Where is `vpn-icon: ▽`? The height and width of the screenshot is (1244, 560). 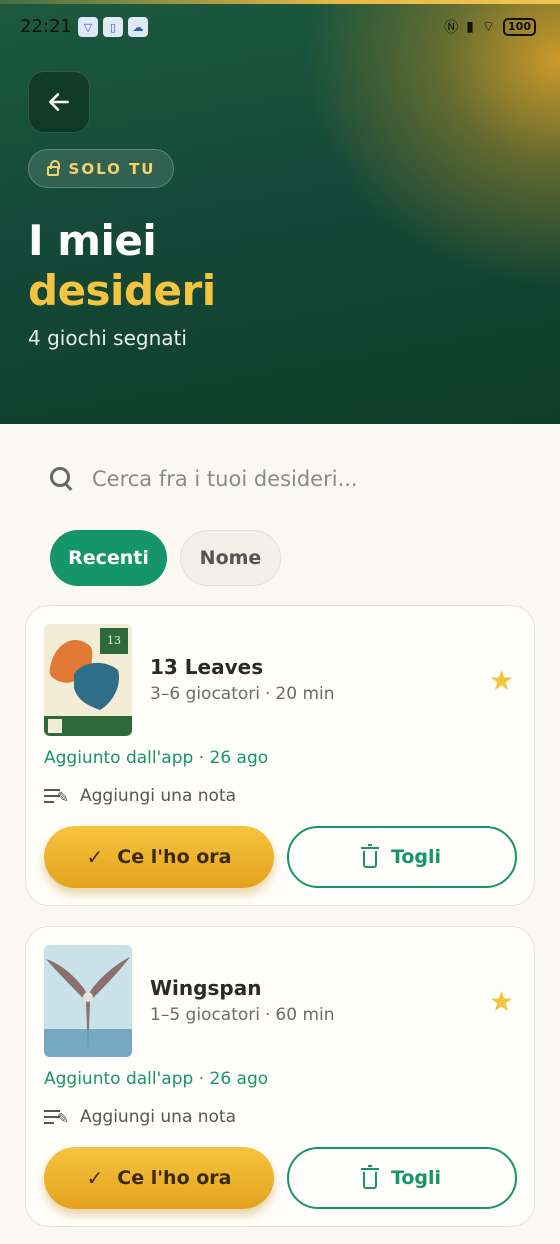 vpn-icon: ▽ is located at coordinates (88, 27).